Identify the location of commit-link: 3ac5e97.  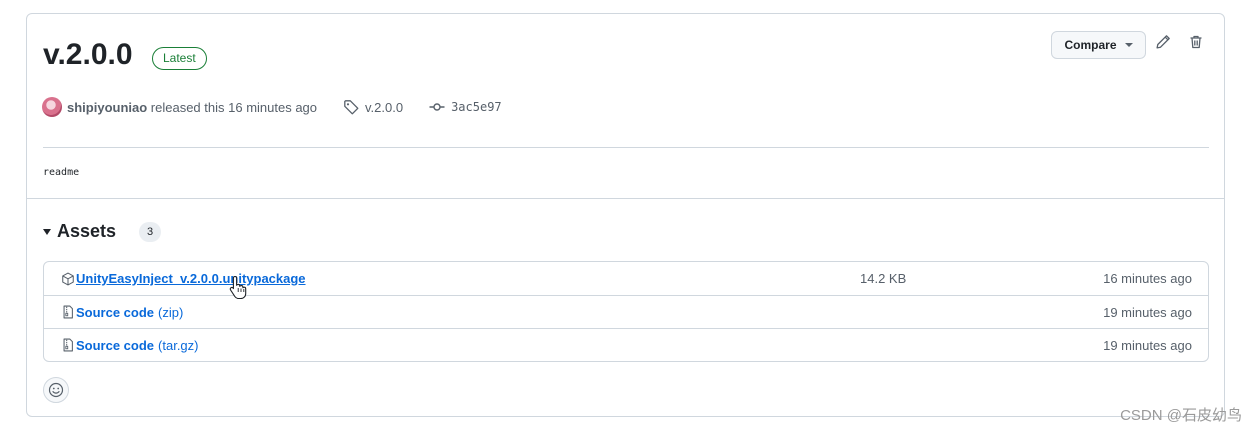
(465, 107).